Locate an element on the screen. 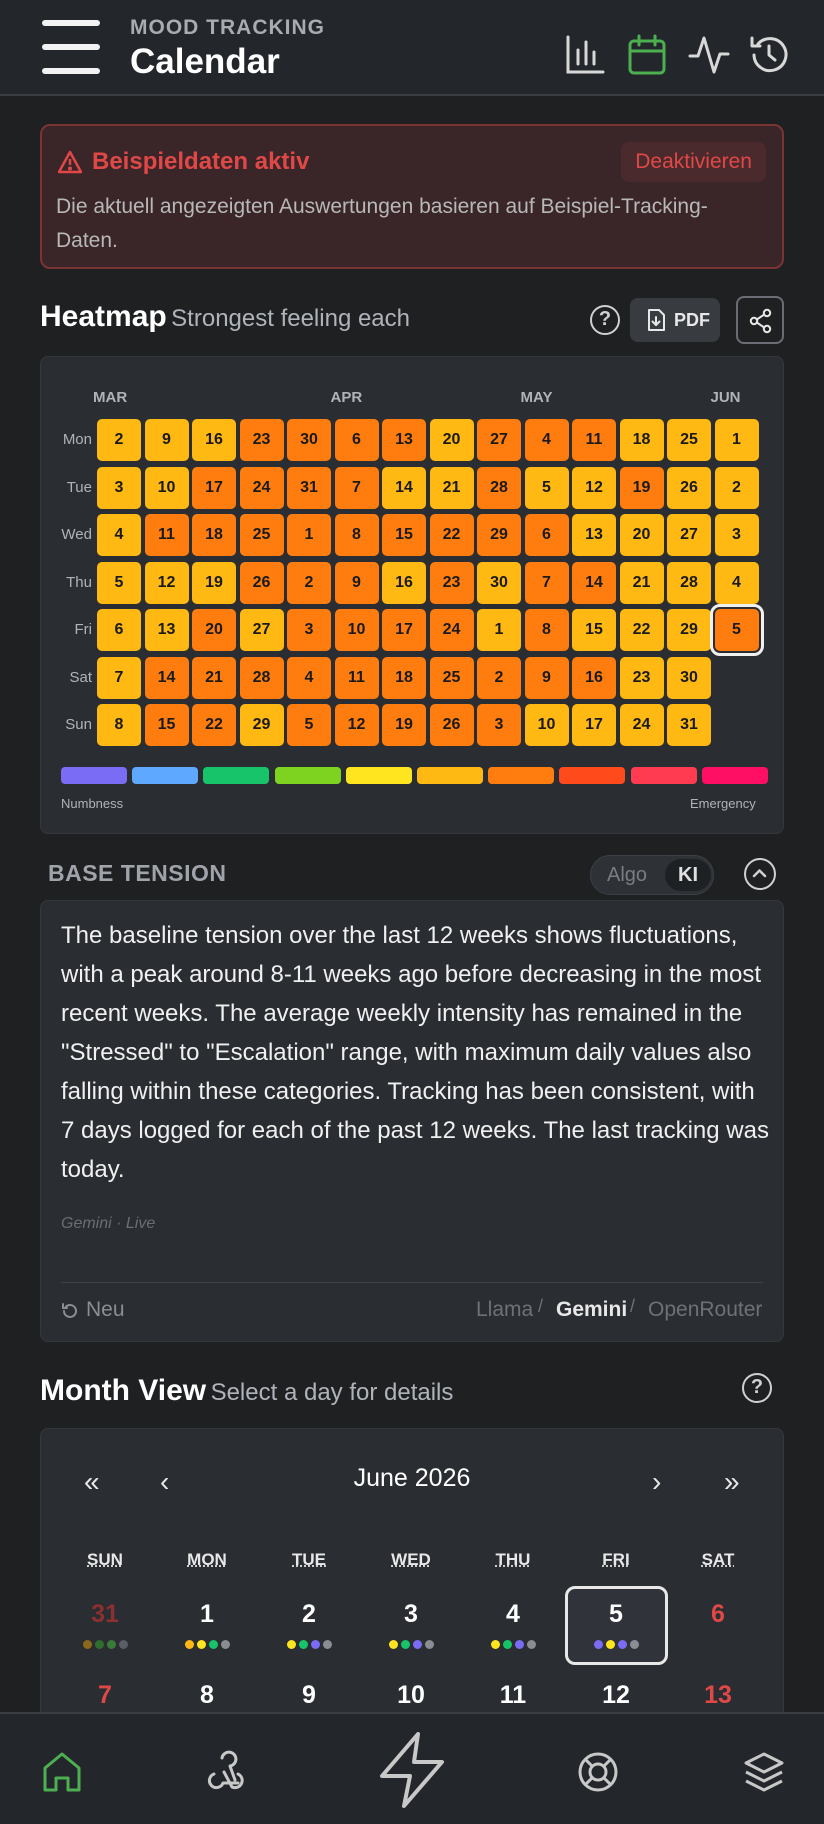 The height and width of the screenshot is (1824, 824). heatmap-help-icon: ? is located at coordinates (605, 320).